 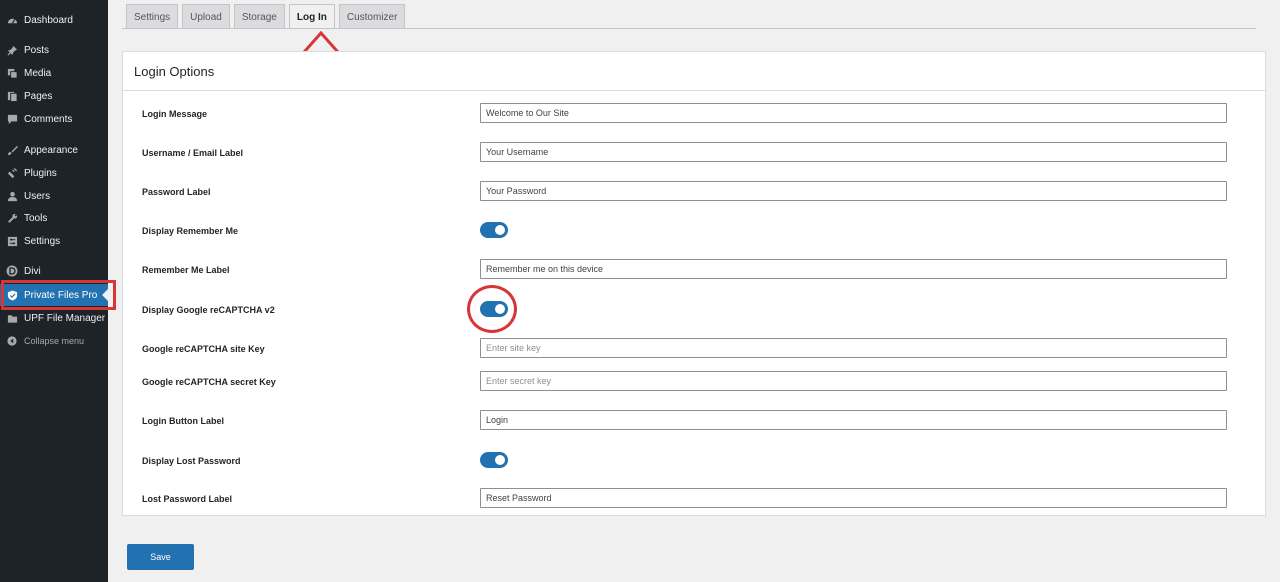 I want to click on divi-icon, so click(x=12, y=271).